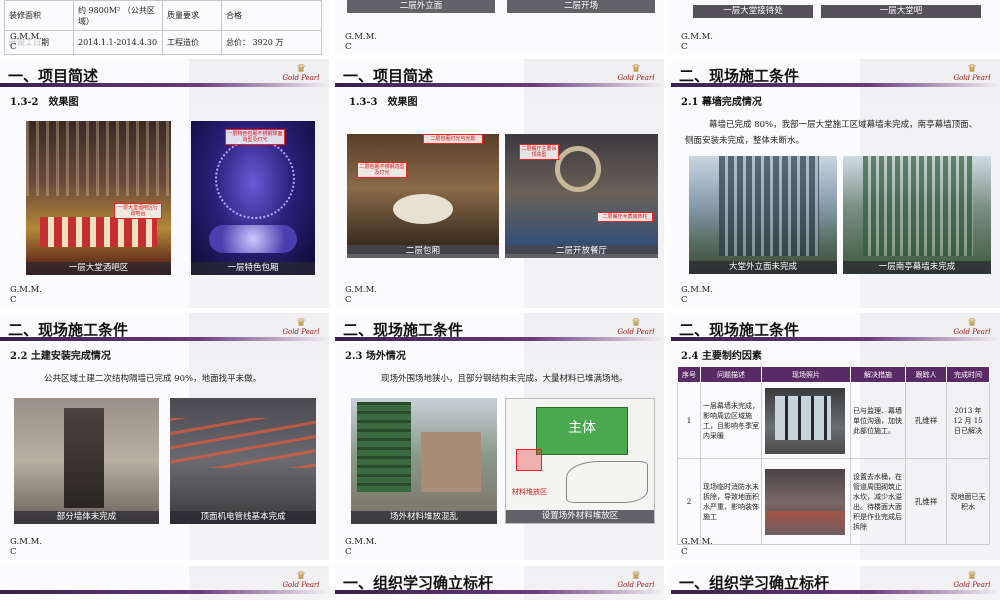  Describe the element at coordinates (504, 379) in the screenshot. I see `section-paragraph: 现场外围场地狭小，且部分钢结构未完成，大量材料已堆满场地。` at that location.